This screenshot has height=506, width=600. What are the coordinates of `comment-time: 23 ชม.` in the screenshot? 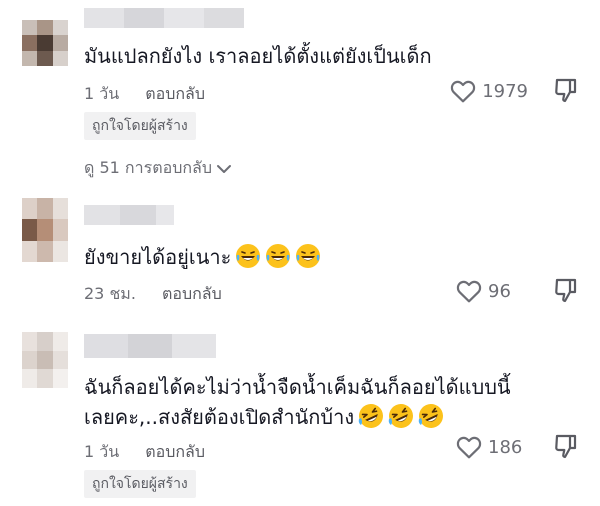 It's located at (110, 293).